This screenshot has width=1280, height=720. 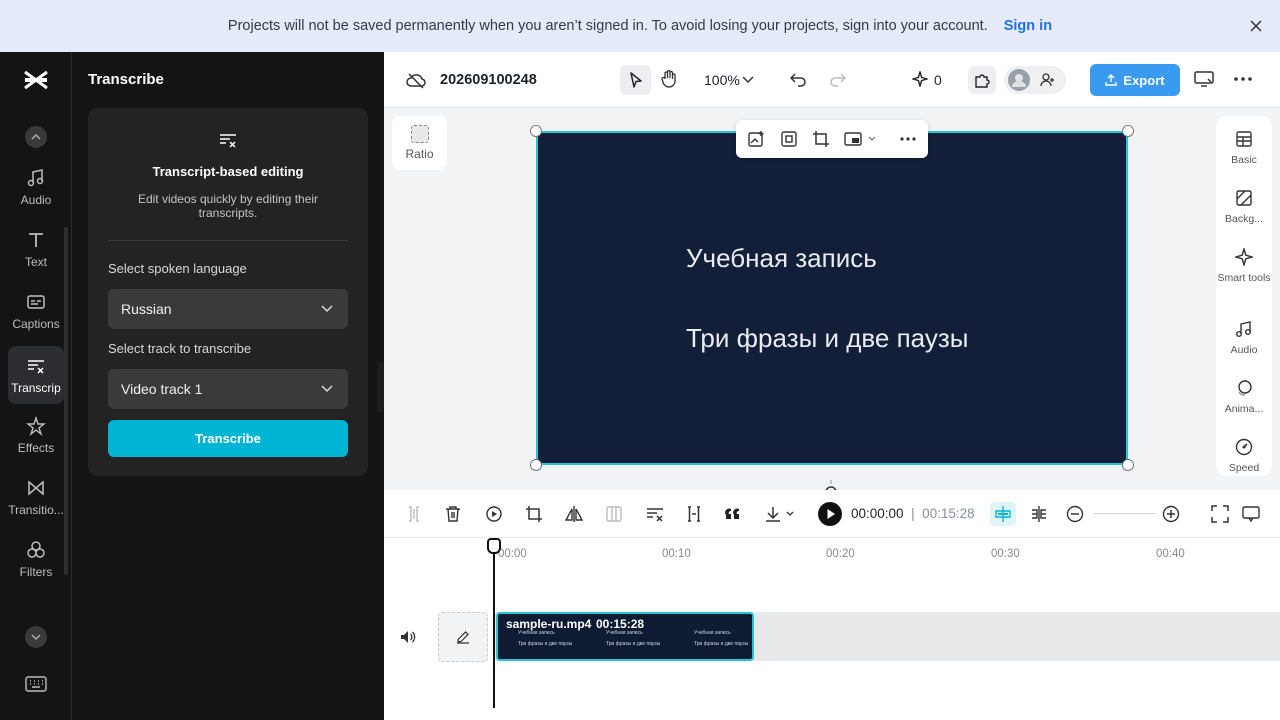 I want to click on zoom-in-icon, so click(x=1171, y=514).